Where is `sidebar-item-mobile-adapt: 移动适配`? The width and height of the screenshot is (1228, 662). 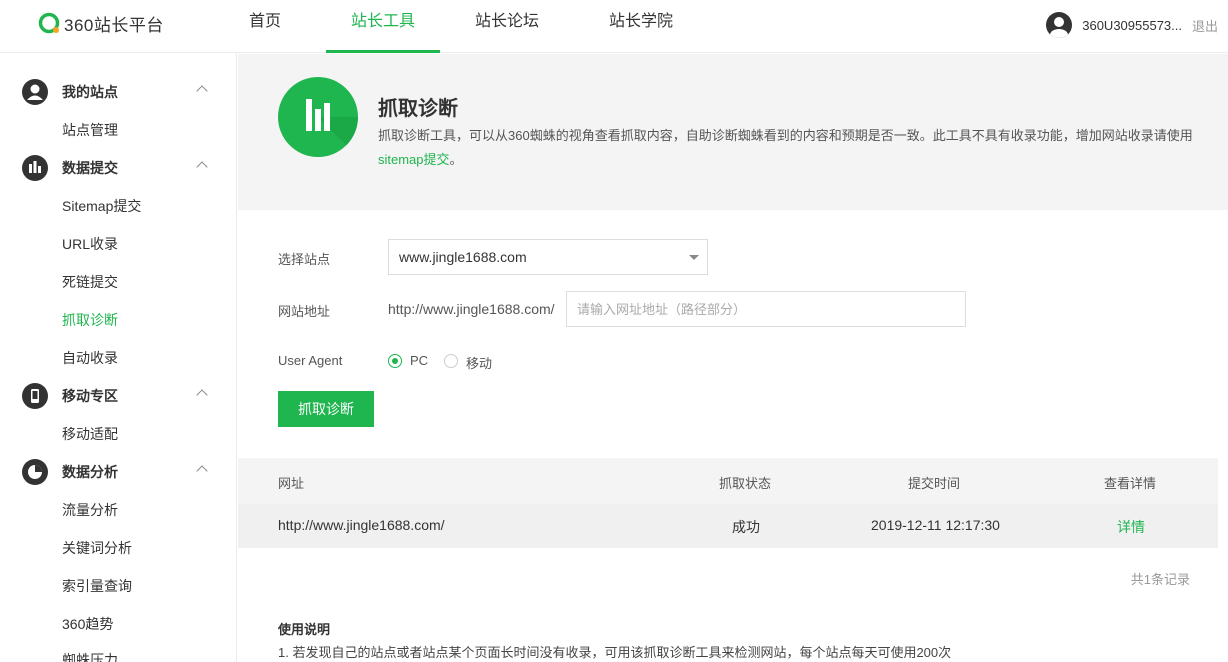 sidebar-item-mobile-adapt: 移动适配 is located at coordinates (90, 434).